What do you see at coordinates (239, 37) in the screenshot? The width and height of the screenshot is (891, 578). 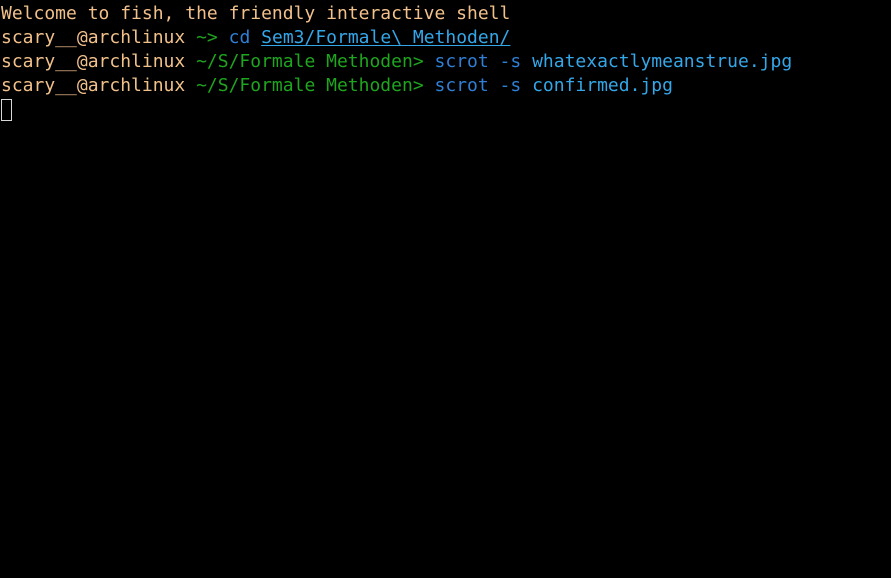 I see `command-name: cd` at bounding box center [239, 37].